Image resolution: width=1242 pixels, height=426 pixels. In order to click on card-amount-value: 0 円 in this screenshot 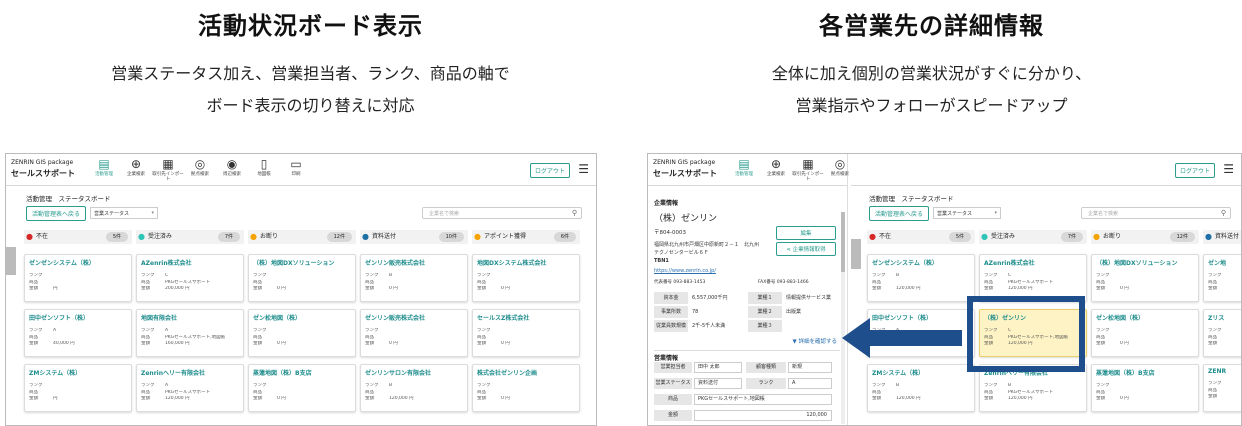, I will do `click(281, 343)`.